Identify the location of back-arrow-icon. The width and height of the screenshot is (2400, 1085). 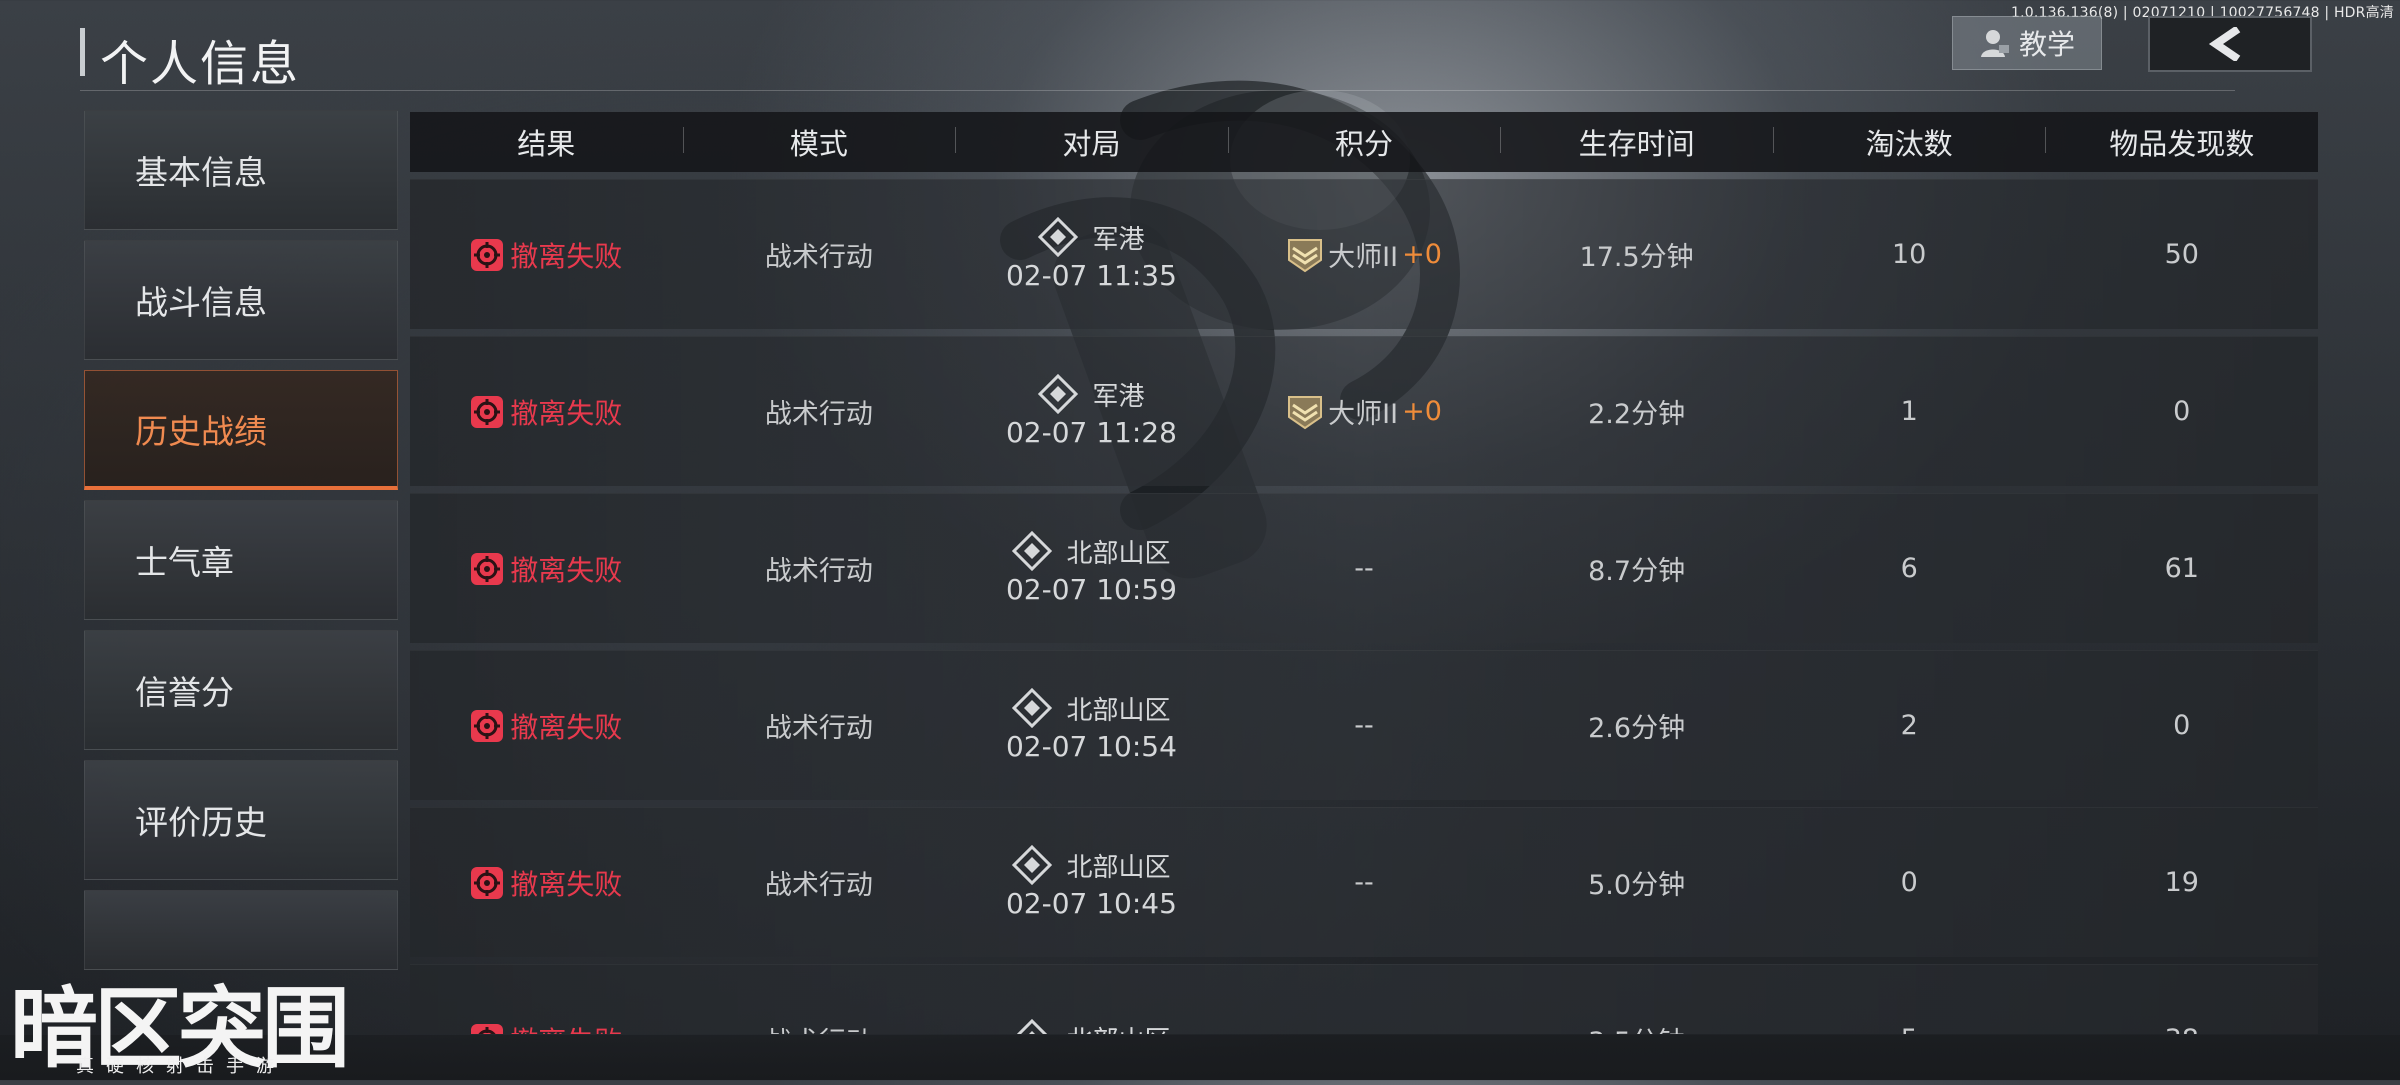
(2224, 44).